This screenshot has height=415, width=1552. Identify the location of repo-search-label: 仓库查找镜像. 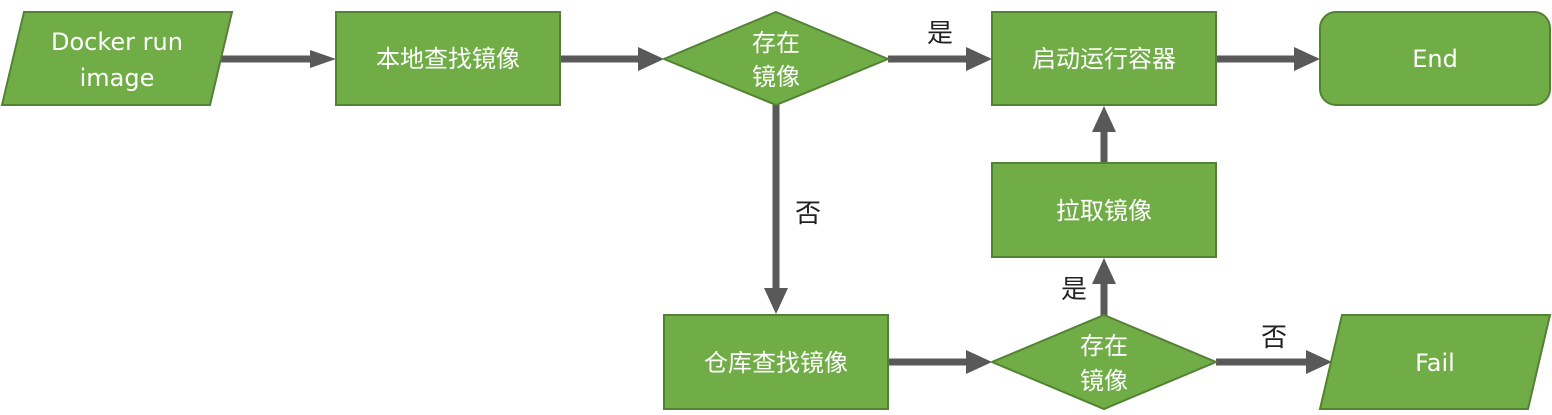
(776, 363).